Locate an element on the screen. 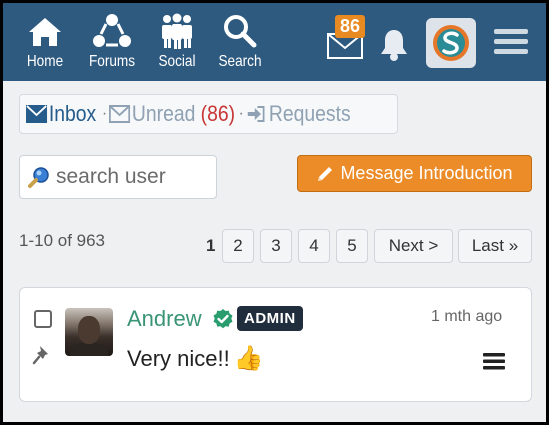  envelope-outline-icon is located at coordinates (120, 114).